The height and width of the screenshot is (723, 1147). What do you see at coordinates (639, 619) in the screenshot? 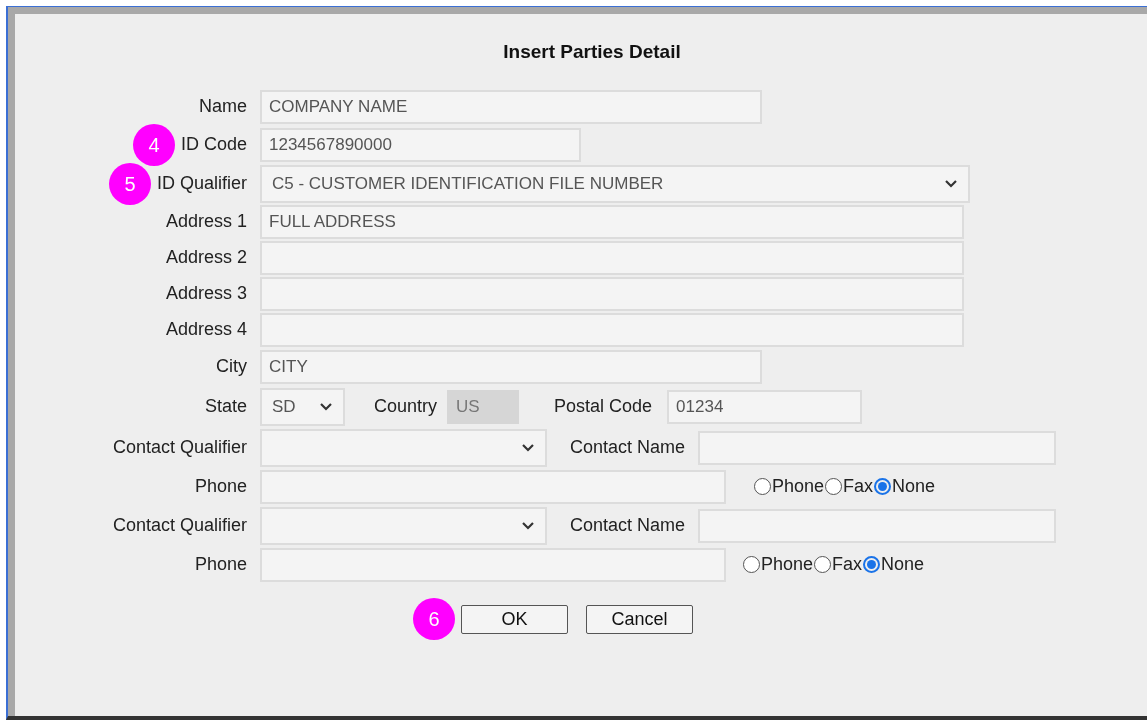
I see `dialog-button: Cancel` at bounding box center [639, 619].